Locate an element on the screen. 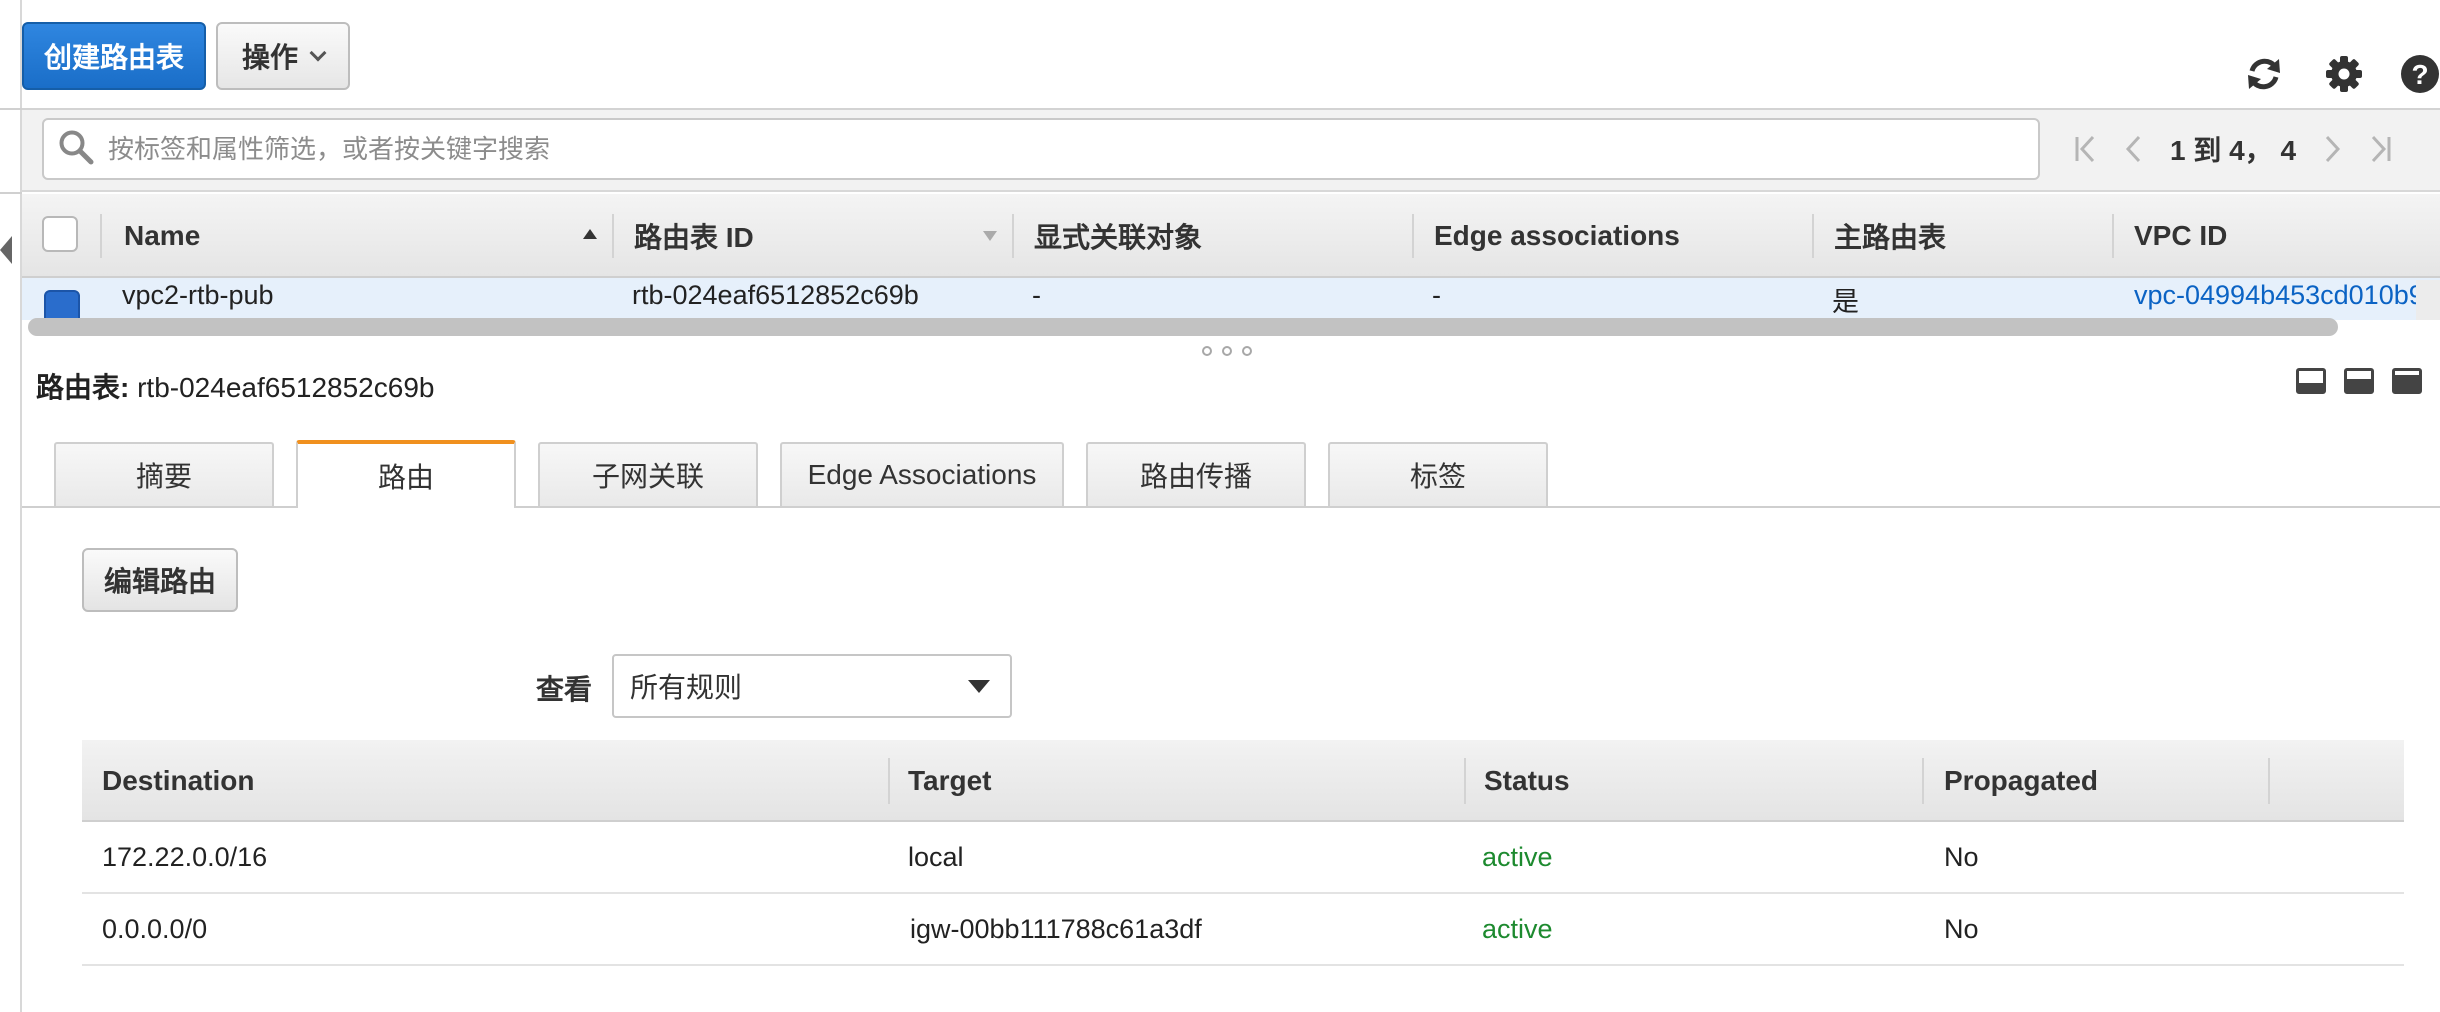  first-page-icon is located at coordinates (2086, 149).